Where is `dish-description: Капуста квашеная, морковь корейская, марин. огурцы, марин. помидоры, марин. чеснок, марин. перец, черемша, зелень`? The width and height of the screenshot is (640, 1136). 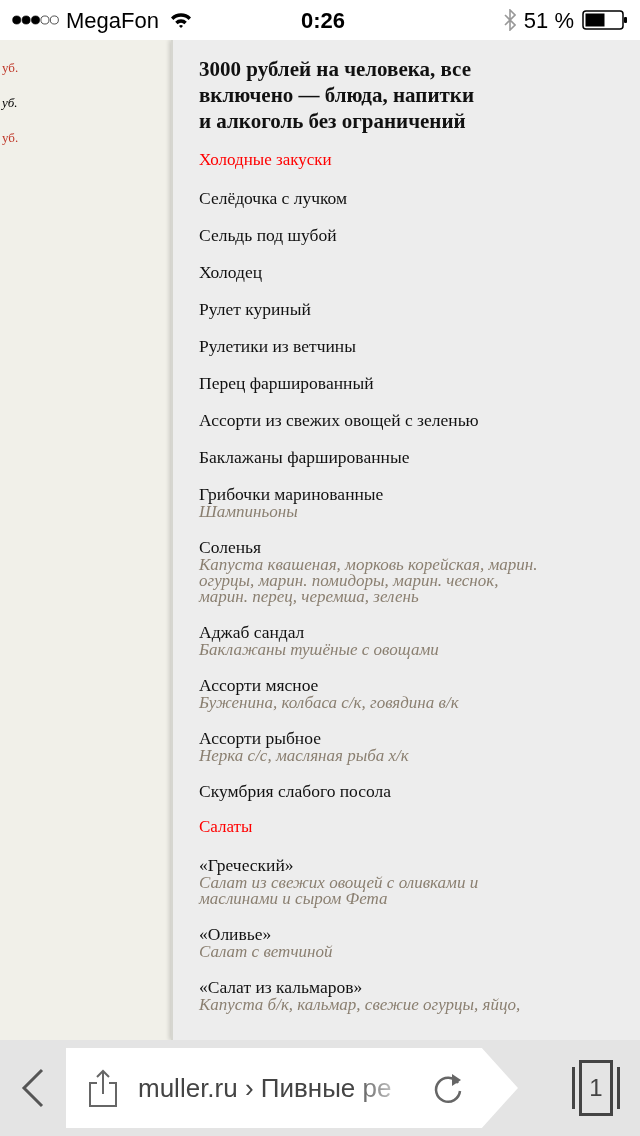 dish-description: Капуста квашеная, морковь корейская, марин. огурцы, марин. помидоры, марин. чеснок, марин. перец, черемша, зелень is located at coordinates (369, 581).